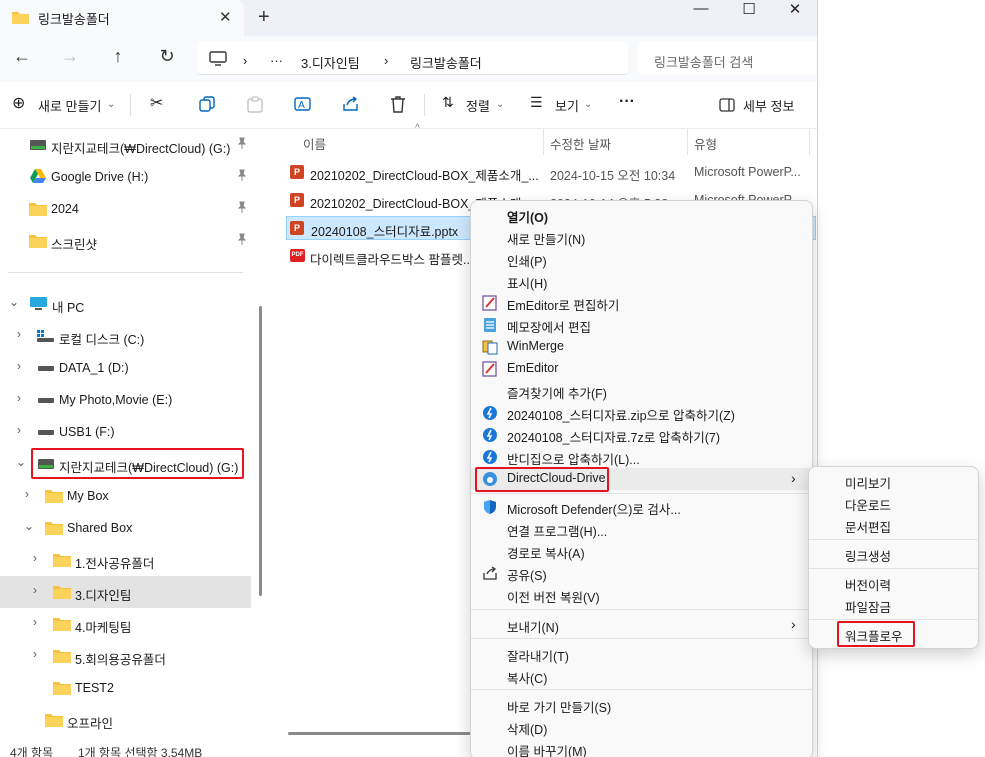 Image resolution: width=985 pixels, height=757 pixels. What do you see at coordinates (446, 62) in the screenshot?
I see `breadcrumb-item: 링크발송폴더` at bounding box center [446, 62].